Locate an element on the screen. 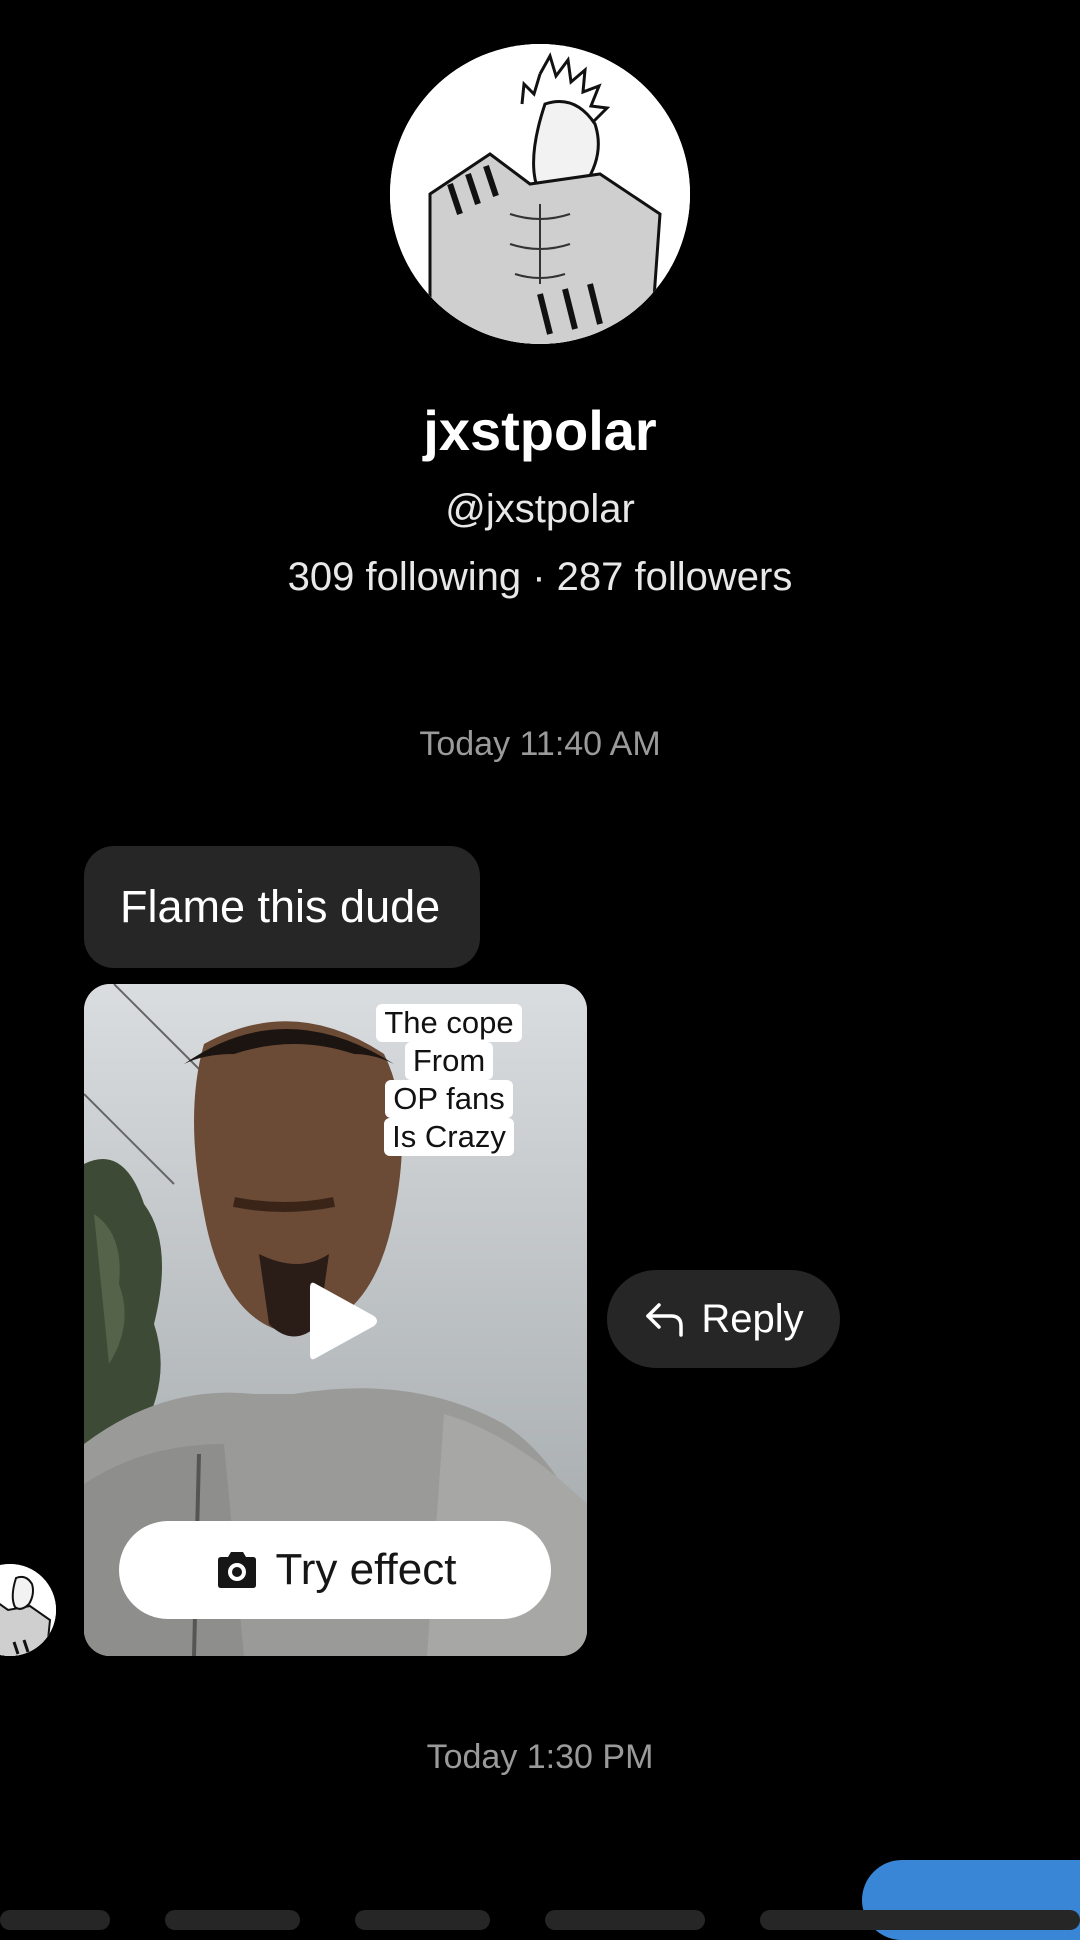 The image size is (1080, 1940). try-effect-button: Try effect is located at coordinates (335, 1570).